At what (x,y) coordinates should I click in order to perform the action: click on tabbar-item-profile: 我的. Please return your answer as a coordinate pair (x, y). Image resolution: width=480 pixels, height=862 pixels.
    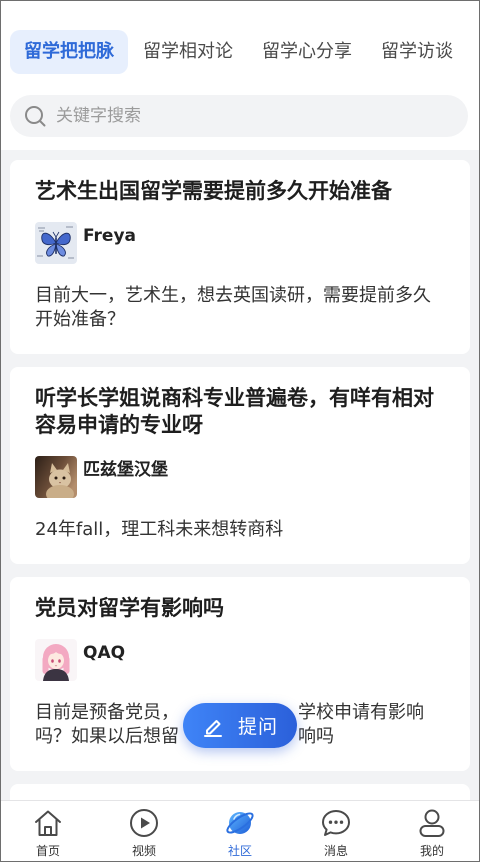
    Looking at the image, I should click on (432, 831).